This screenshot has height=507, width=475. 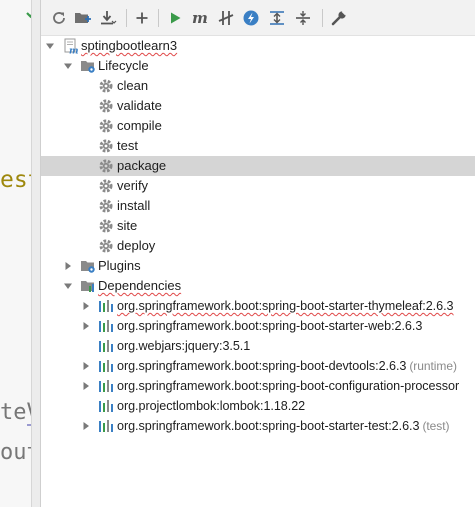 What do you see at coordinates (258, 186) in the screenshot?
I see `lifecycle-goal-verify: verify` at bounding box center [258, 186].